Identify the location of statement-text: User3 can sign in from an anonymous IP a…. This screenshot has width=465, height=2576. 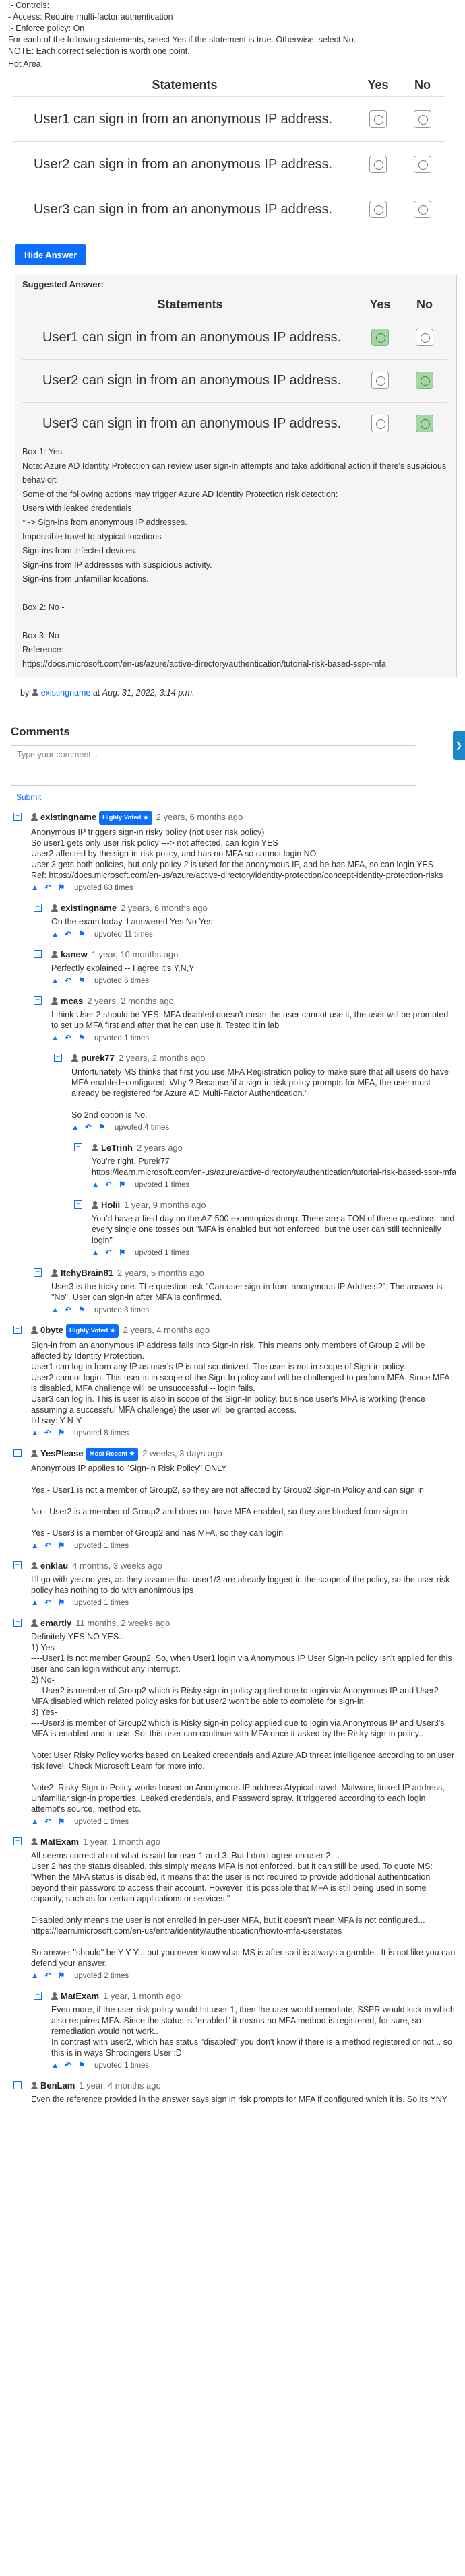
(184, 210).